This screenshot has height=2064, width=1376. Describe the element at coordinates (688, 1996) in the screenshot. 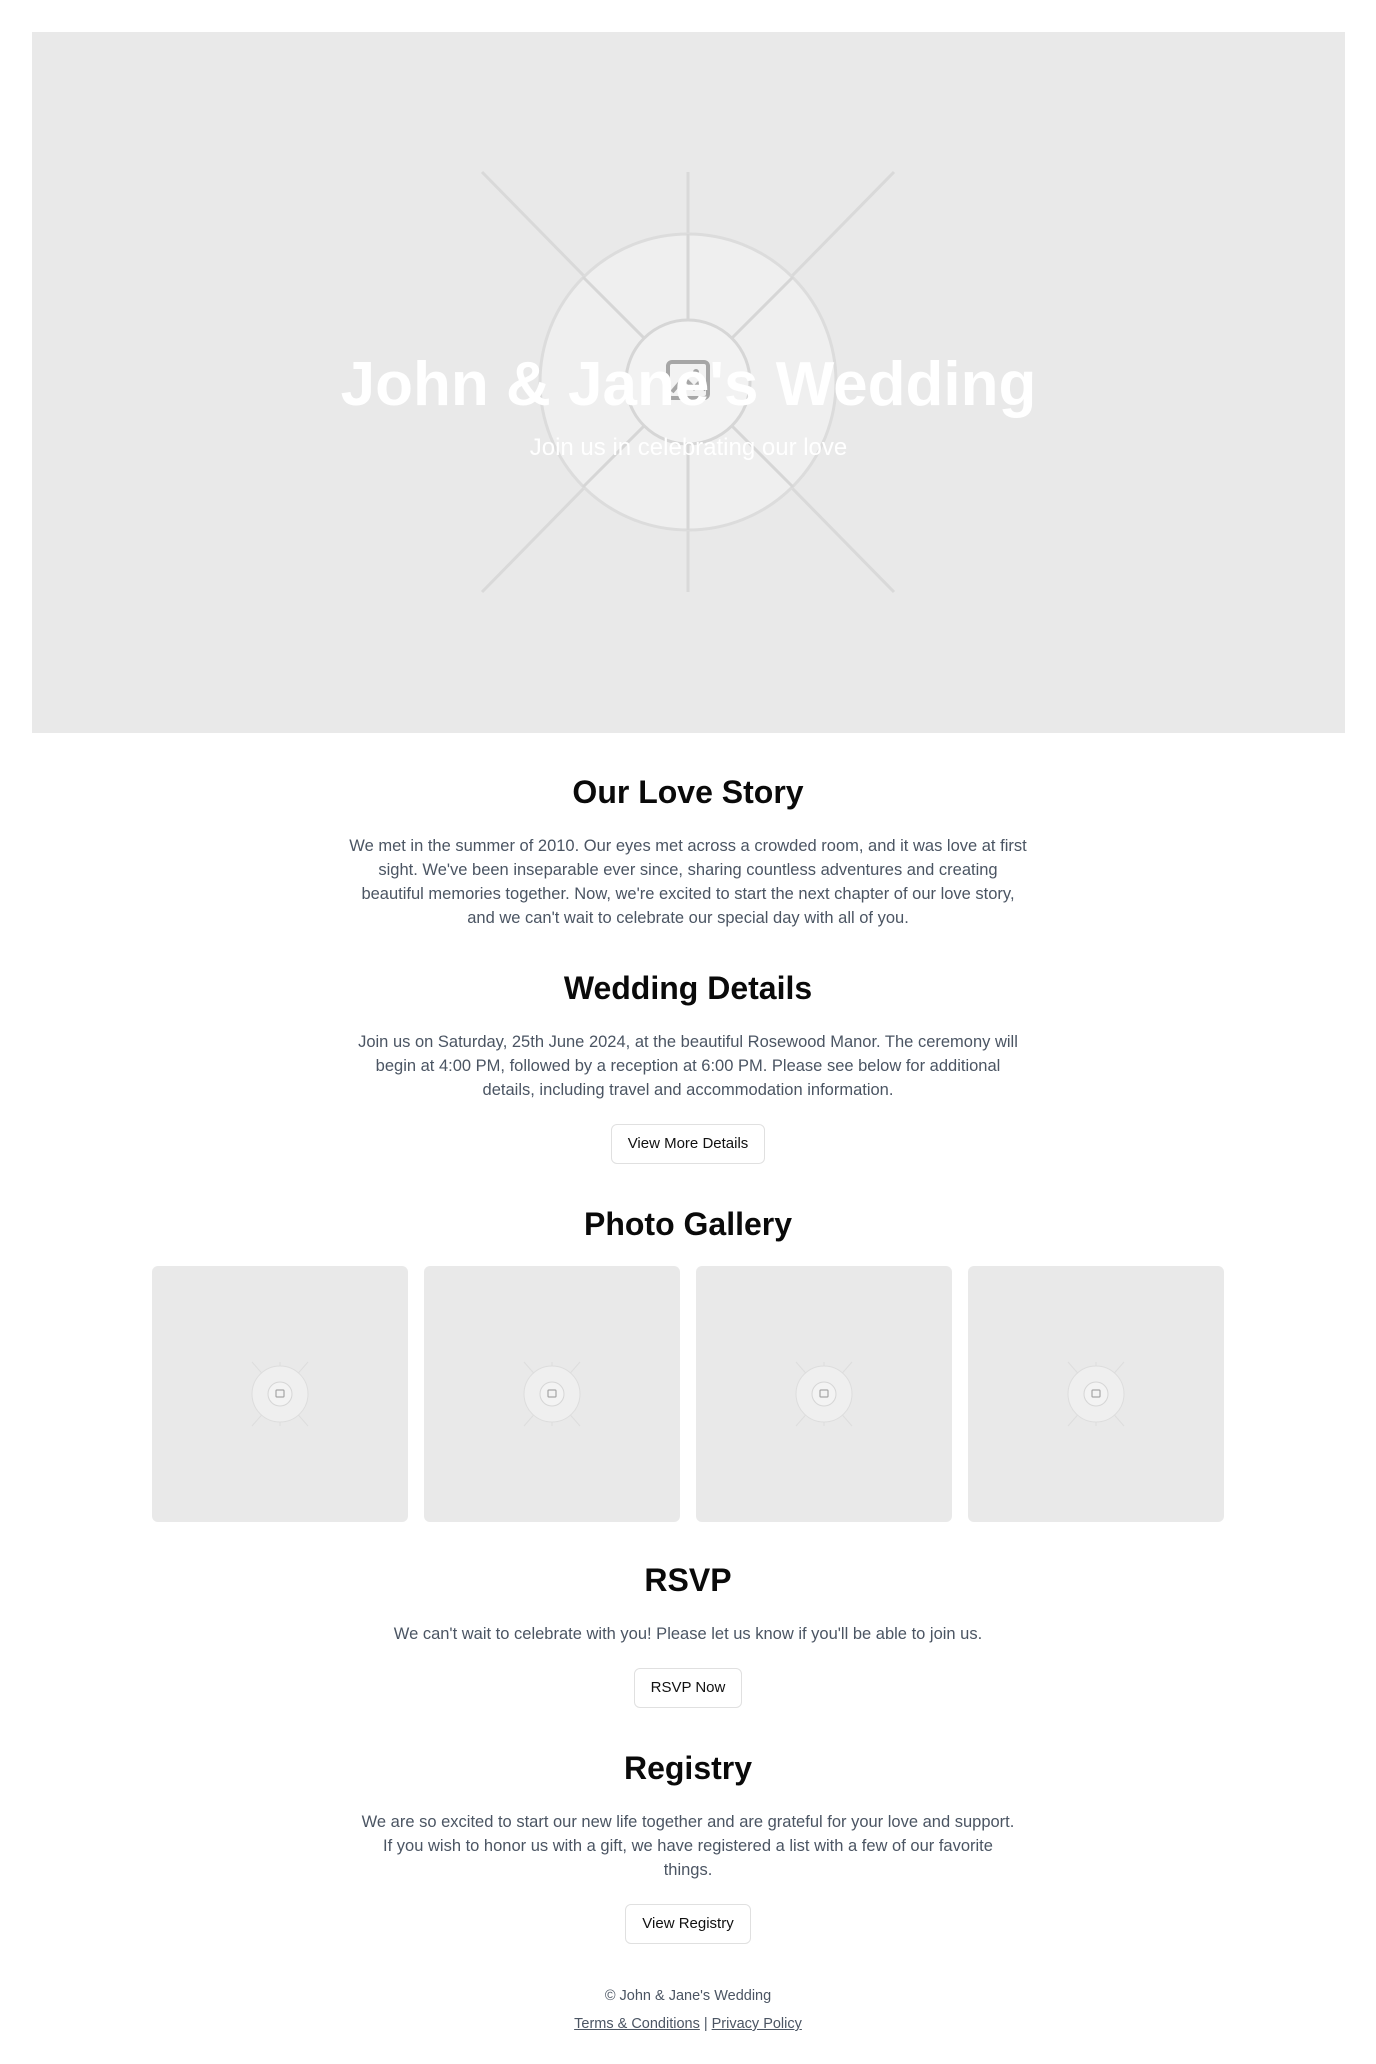

I see `copyright-text: © John & Jane's Wedding` at that location.